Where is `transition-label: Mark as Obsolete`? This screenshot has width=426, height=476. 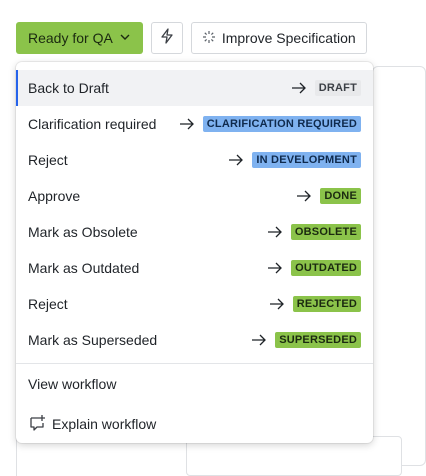
transition-label: Mark as Obsolete is located at coordinates (83, 232).